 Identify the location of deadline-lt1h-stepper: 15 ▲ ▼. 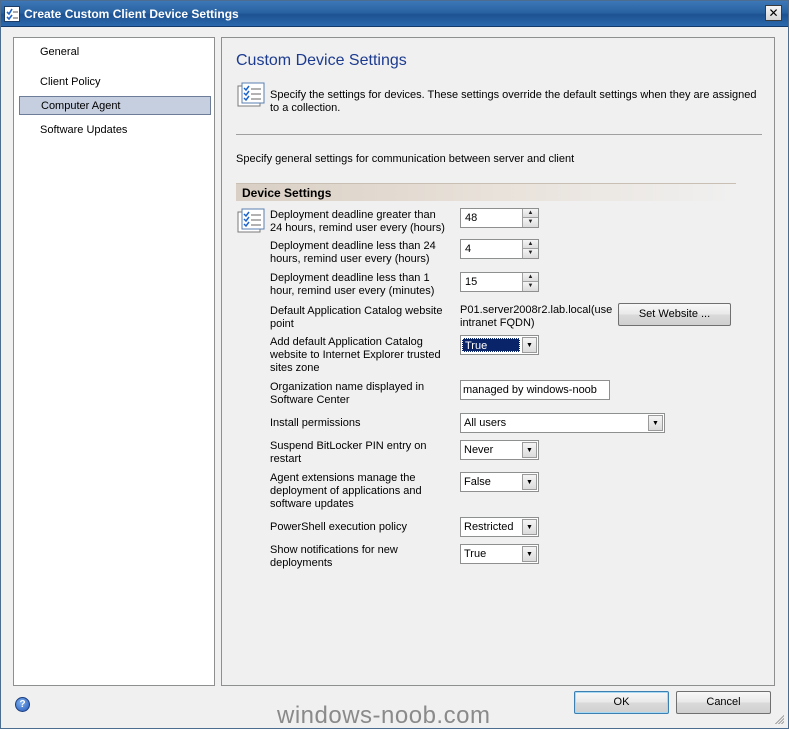
(499, 282).